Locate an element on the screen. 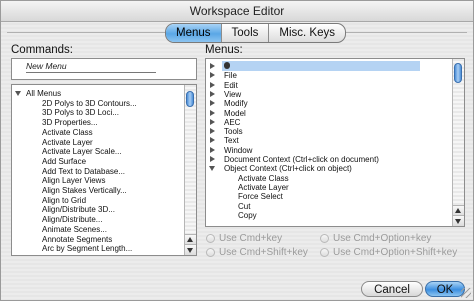 The height and width of the screenshot is (301, 474). radio-cmd-option-key-label: Use Cmd+Option+key is located at coordinates (382, 238).